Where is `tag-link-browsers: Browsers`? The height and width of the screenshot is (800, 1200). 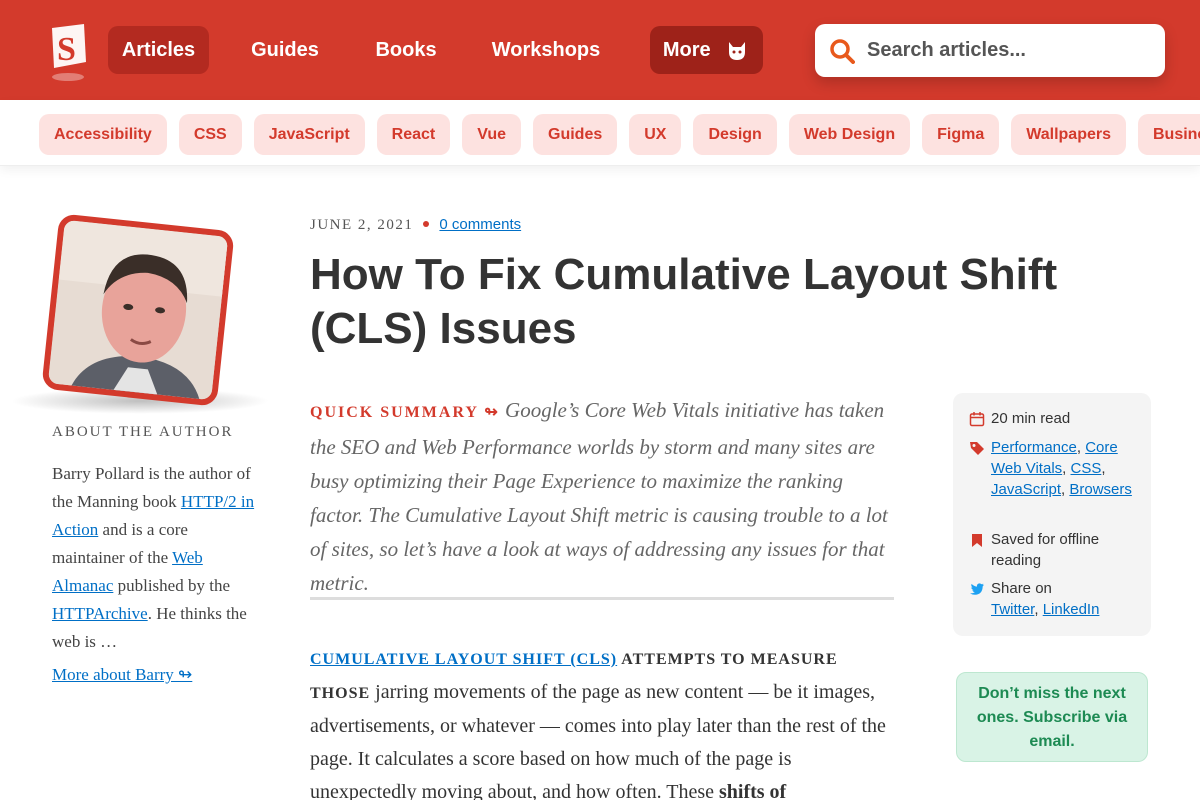 tag-link-browsers: Browsers is located at coordinates (1100, 489).